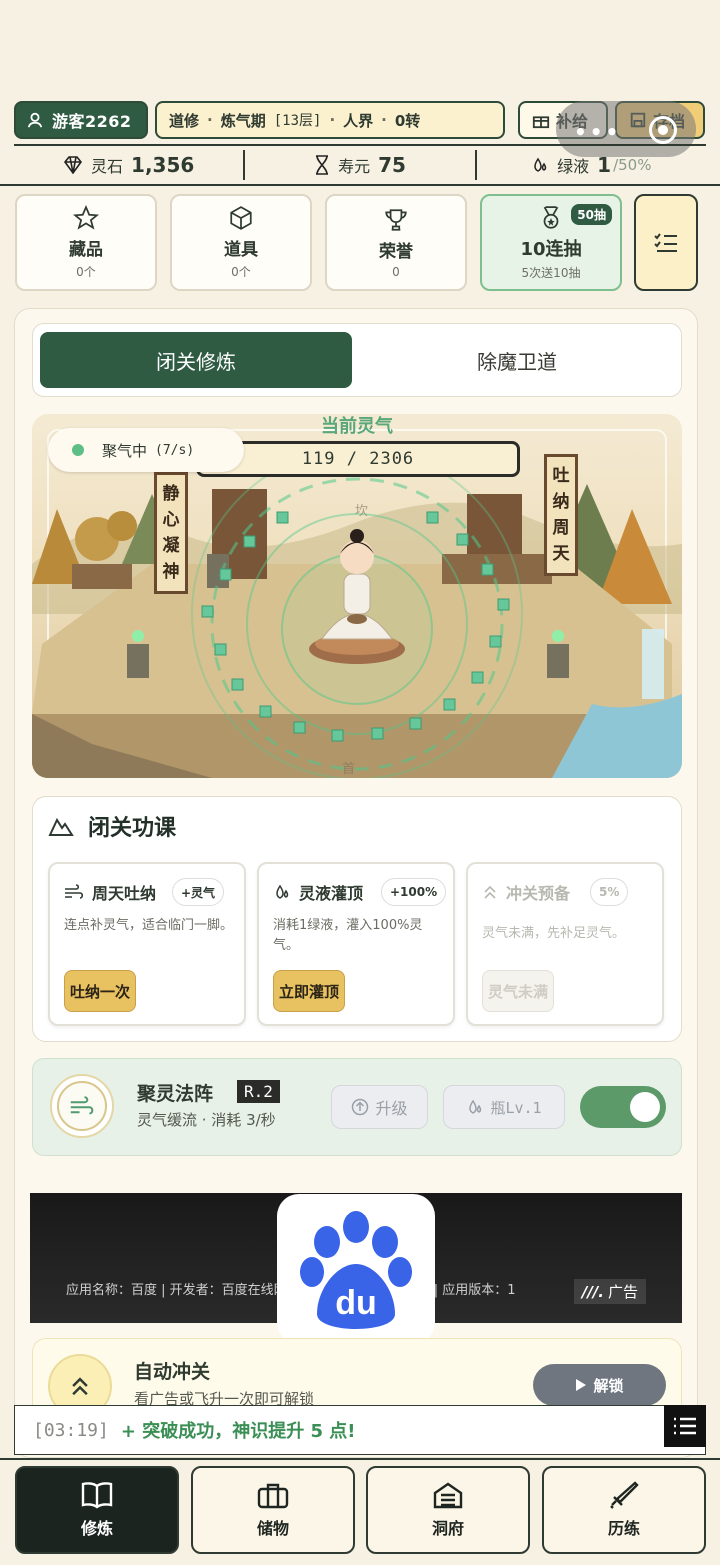 The width and height of the screenshot is (720, 1565). What do you see at coordinates (356, 1269) in the screenshot?
I see `baidu-logo-icon: du` at bounding box center [356, 1269].